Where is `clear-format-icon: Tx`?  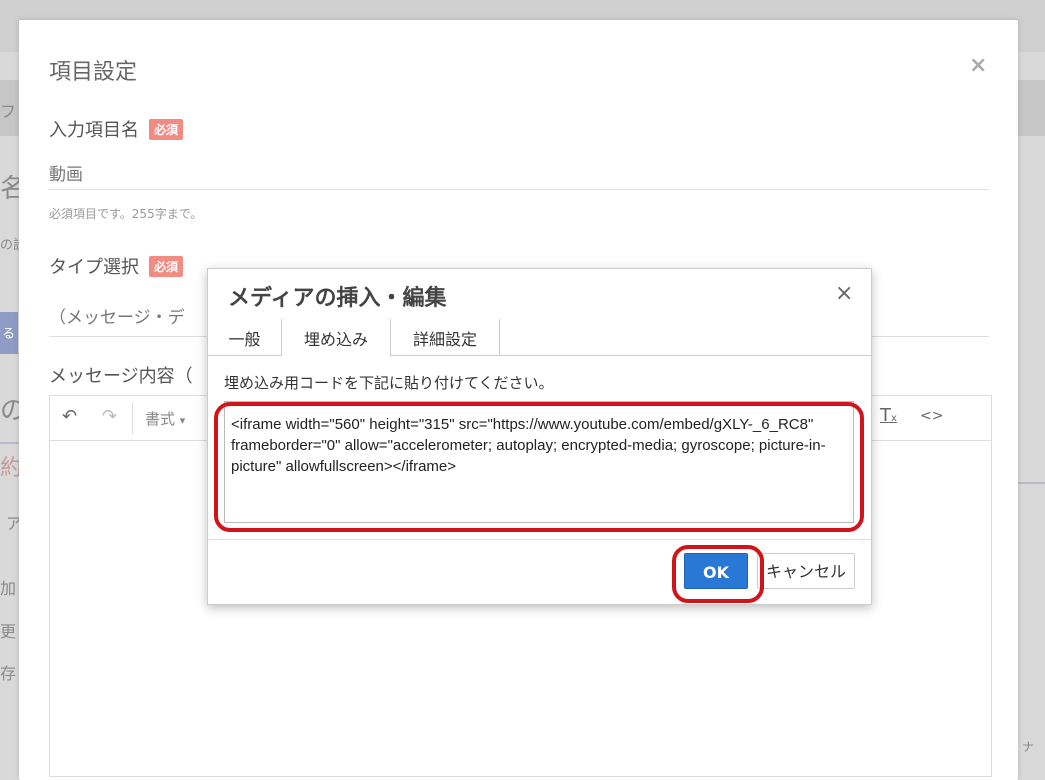
clear-format-icon: Tx is located at coordinates (888, 415).